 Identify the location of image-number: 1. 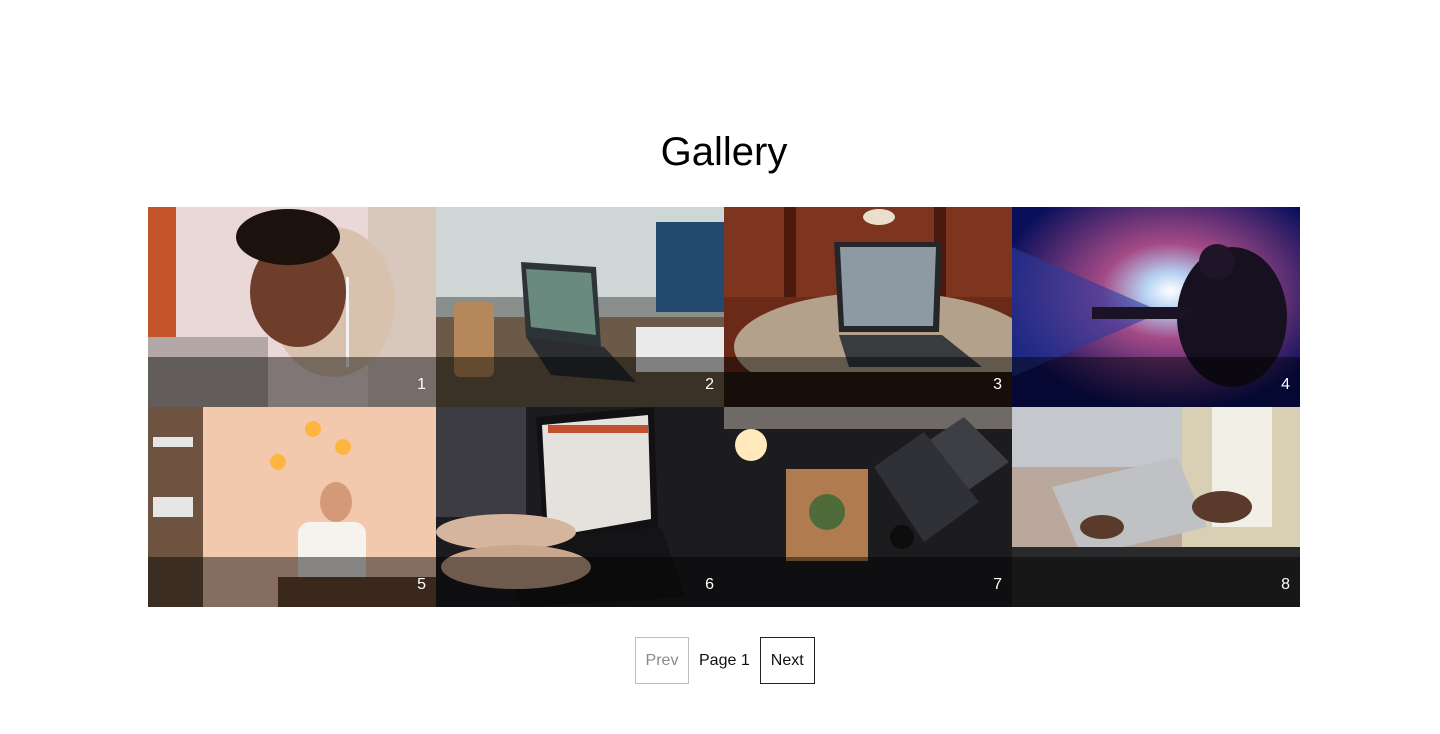
(421, 384).